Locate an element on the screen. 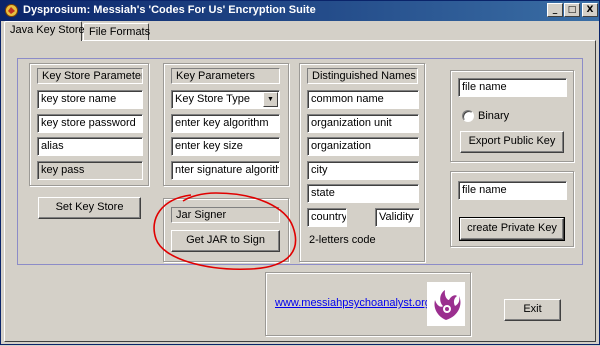 The height and width of the screenshot is (346, 600). exit-button: Exit is located at coordinates (532, 310).